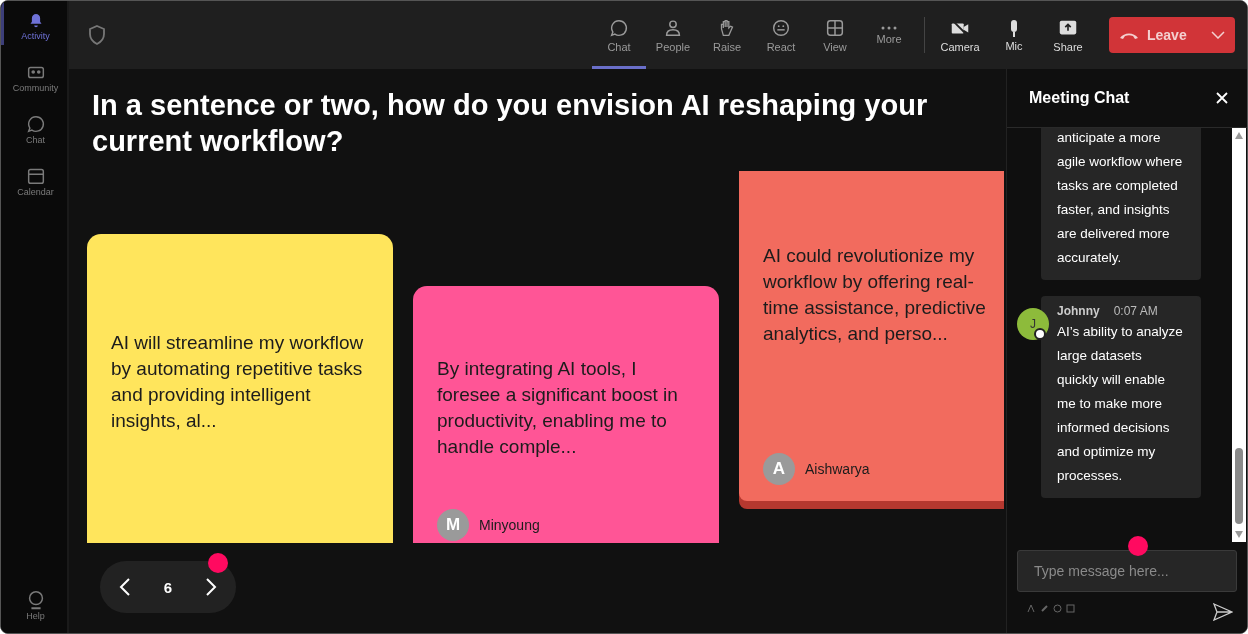 The height and width of the screenshot is (634, 1248). What do you see at coordinates (1014, 28) in the screenshot?
I see `microphone-icon` at bounding box center [1014, 28].